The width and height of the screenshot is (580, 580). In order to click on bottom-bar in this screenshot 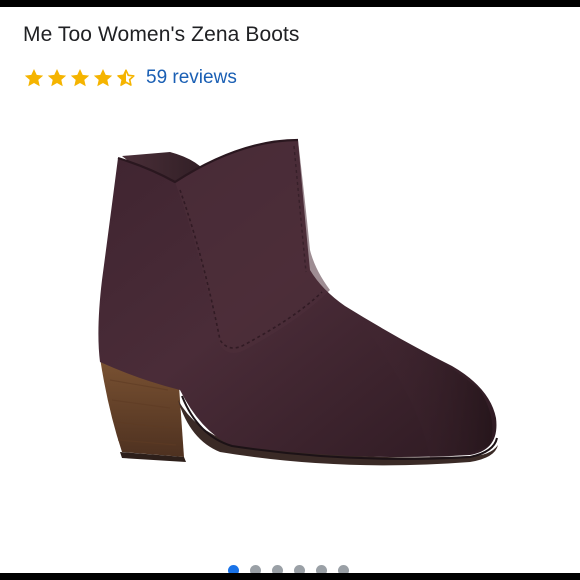, I will do `click(290, 576)`.